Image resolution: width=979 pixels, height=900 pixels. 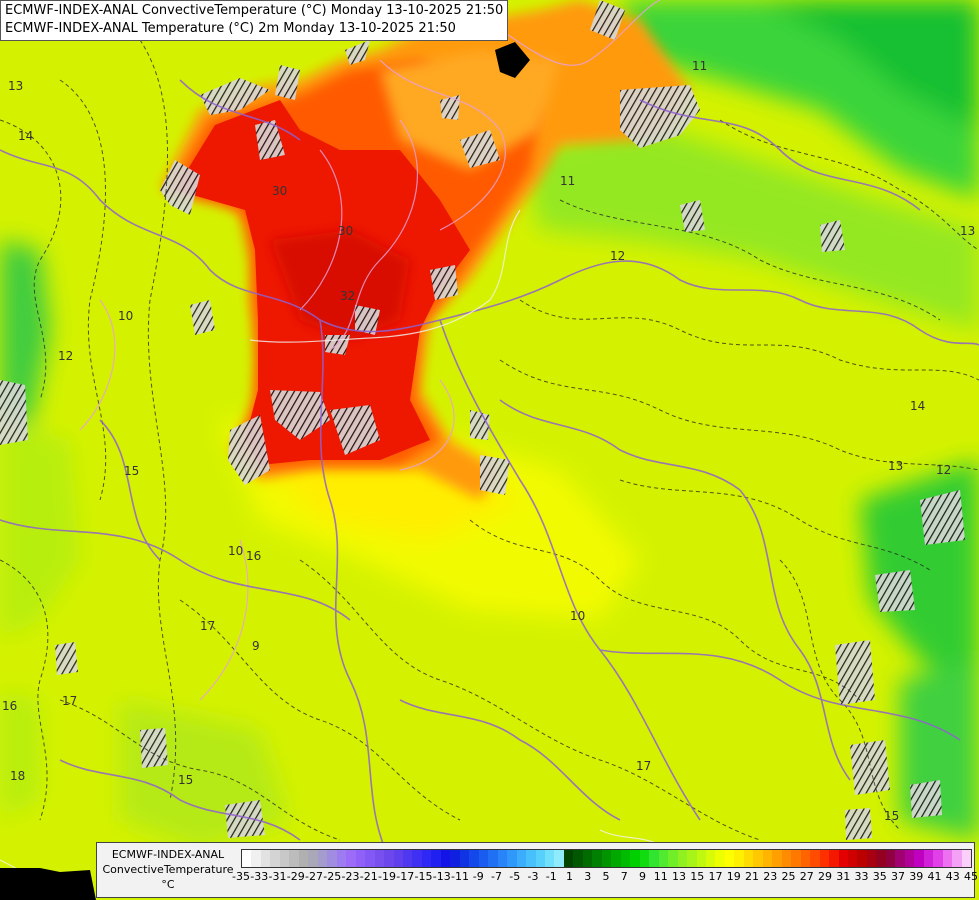 What do you see at coordinates (423, 876) in the screenshot?
I see `legend-tick-label: -15` at bounding box center [423, 876].